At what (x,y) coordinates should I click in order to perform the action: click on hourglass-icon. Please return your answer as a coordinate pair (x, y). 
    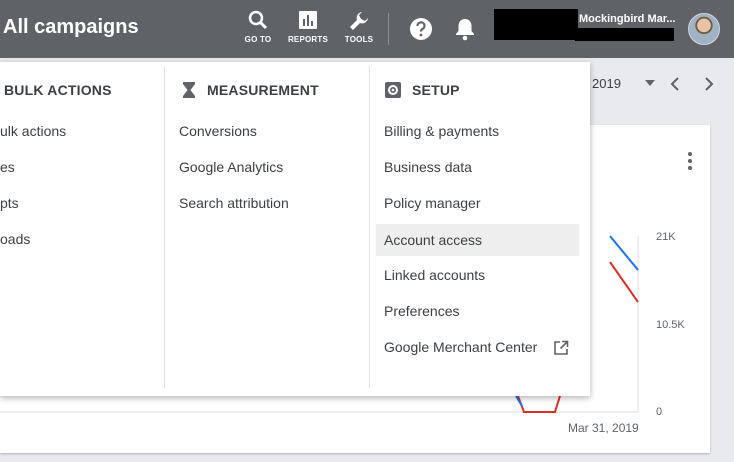
    Looking at the image, I should click on (189, 90).